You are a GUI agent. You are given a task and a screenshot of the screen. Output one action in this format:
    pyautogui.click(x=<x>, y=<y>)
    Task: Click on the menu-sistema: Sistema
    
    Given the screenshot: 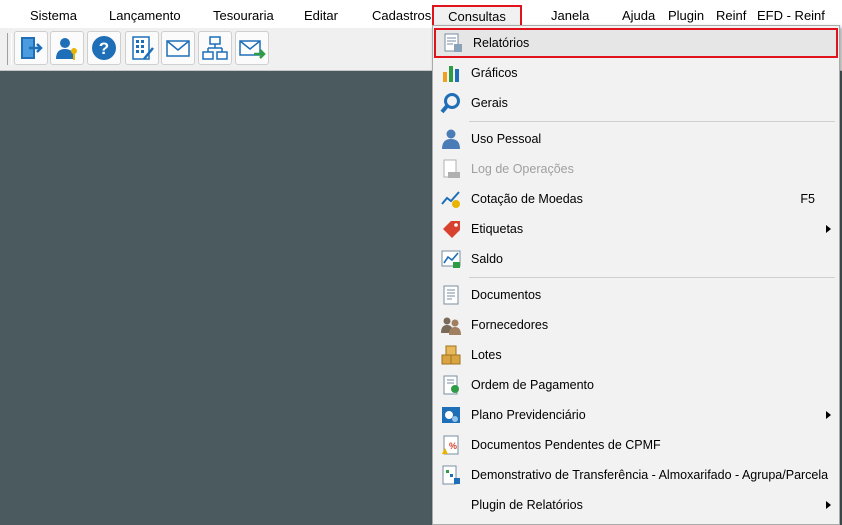 What is the action you would take?
    pyautogui.click(x=53, y=16)
    